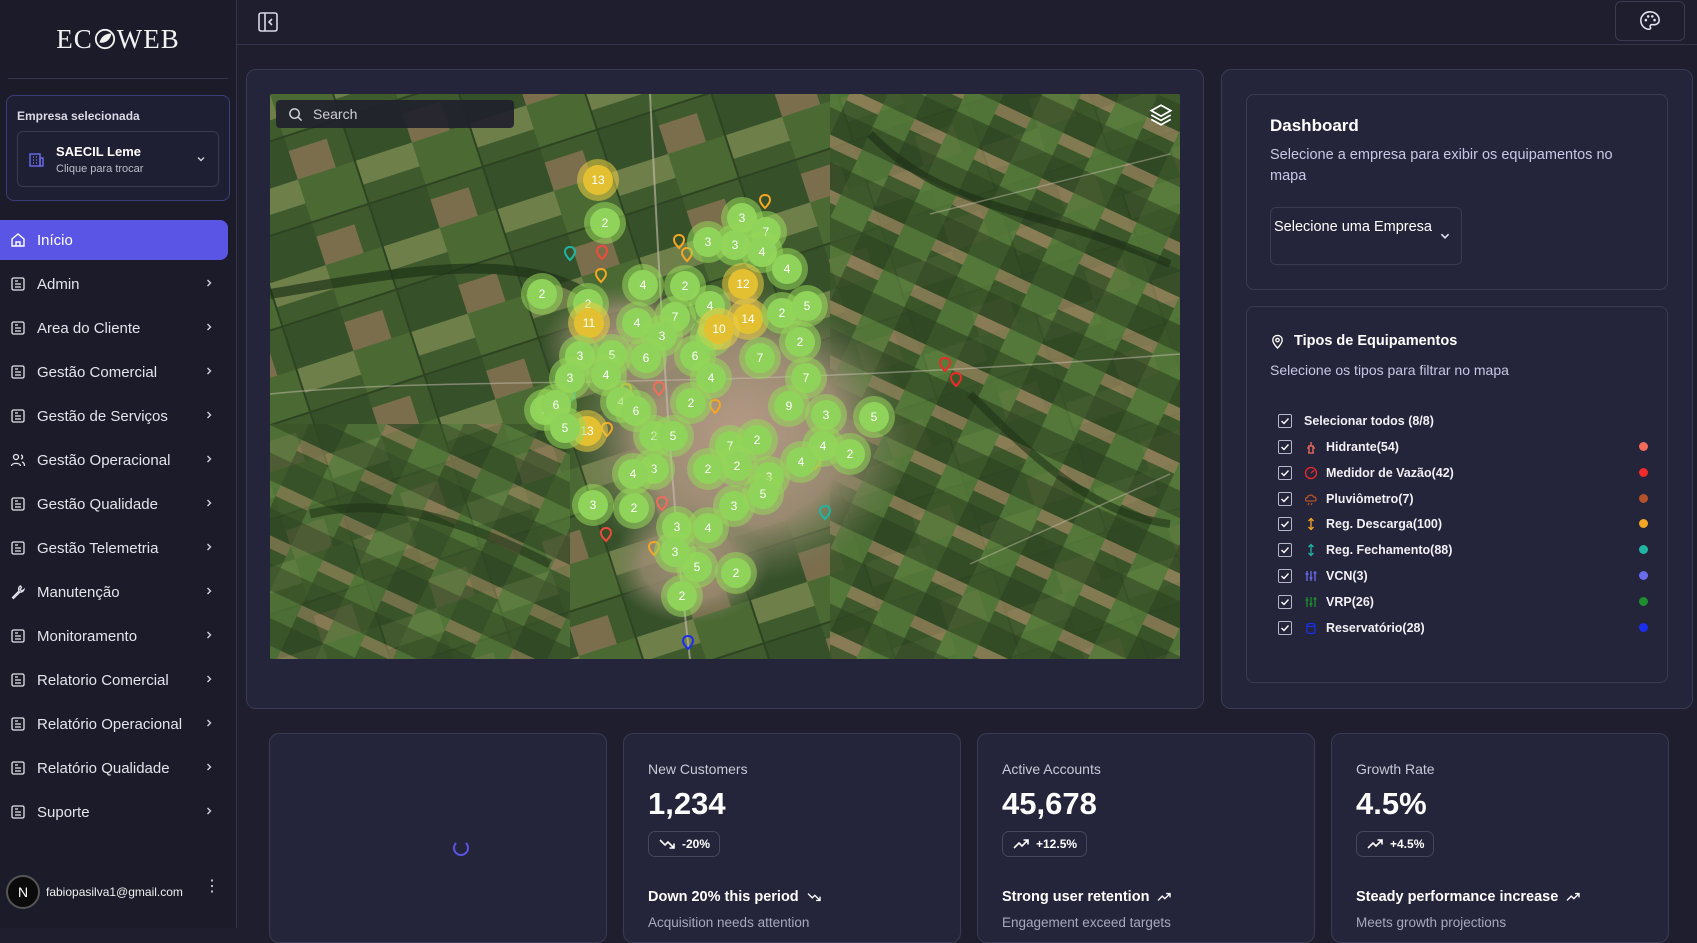  What do you see at coordinates (1643, 550) in the screenshot?
I see `equipment-color-dot` at bounding box center [1643, 550].